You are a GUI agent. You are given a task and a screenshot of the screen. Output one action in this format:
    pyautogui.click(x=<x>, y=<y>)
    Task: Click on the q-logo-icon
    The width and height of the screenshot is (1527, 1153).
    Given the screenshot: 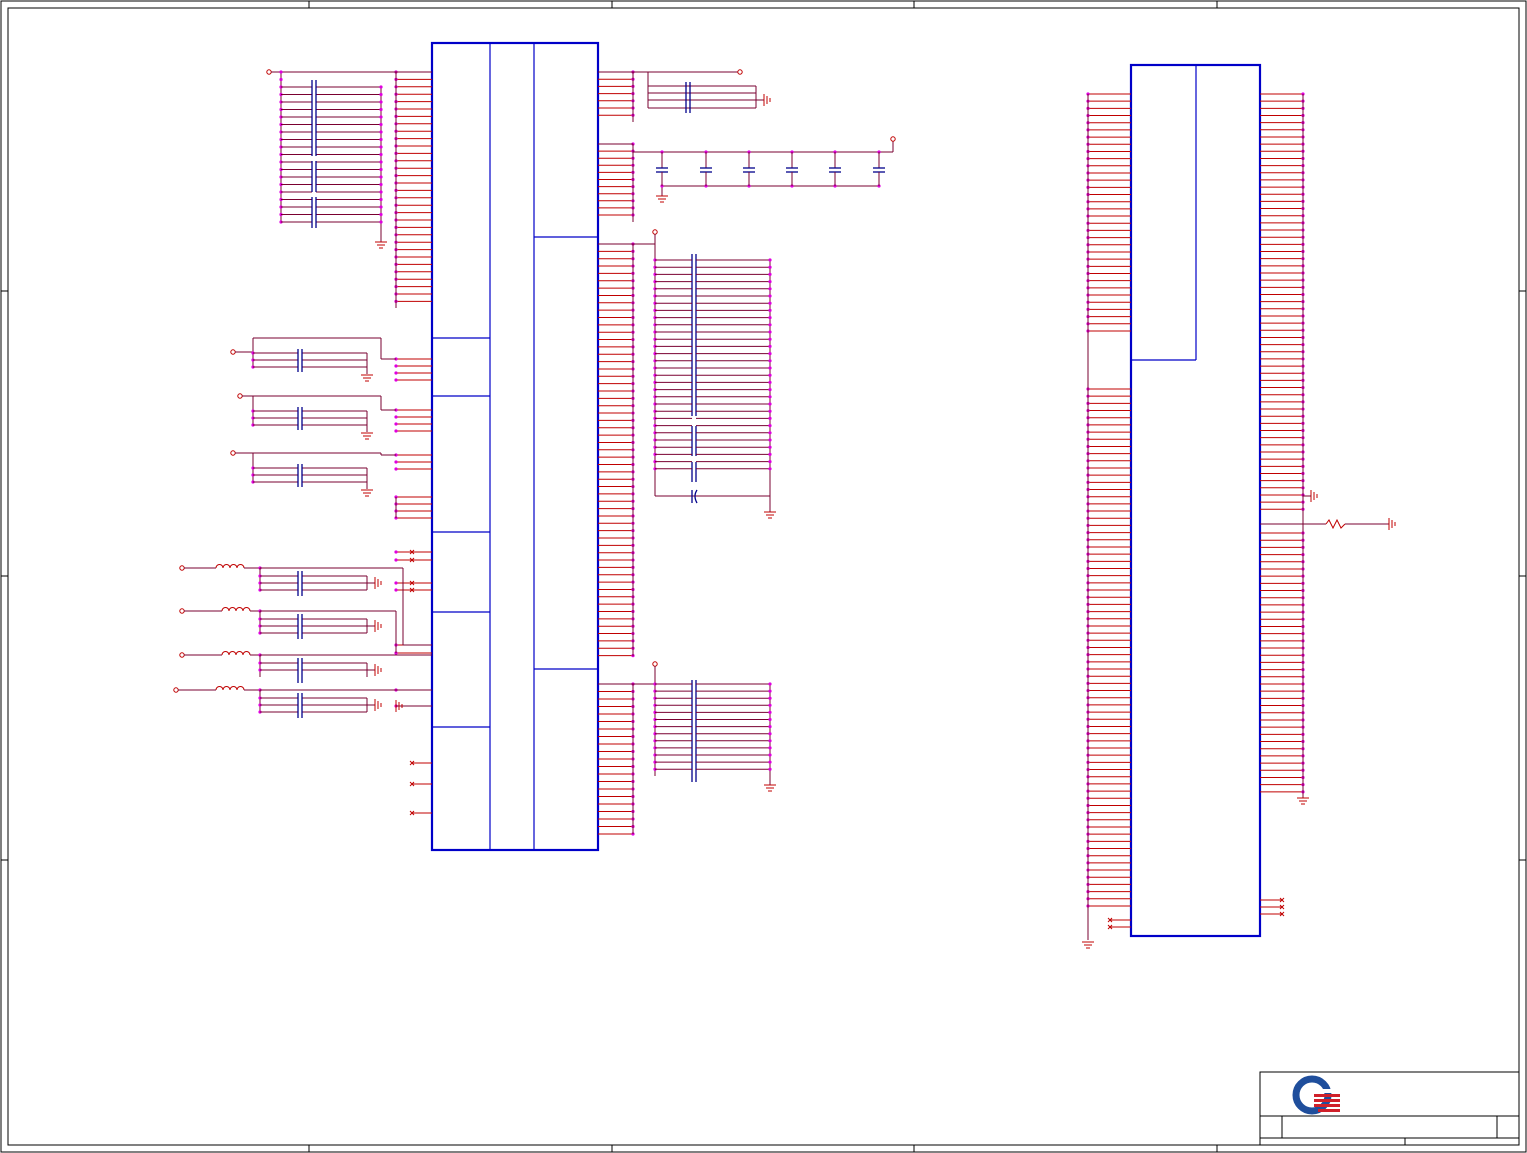 What is the action you would take?
    pyautogui.click(x=1316, y=1095)
    